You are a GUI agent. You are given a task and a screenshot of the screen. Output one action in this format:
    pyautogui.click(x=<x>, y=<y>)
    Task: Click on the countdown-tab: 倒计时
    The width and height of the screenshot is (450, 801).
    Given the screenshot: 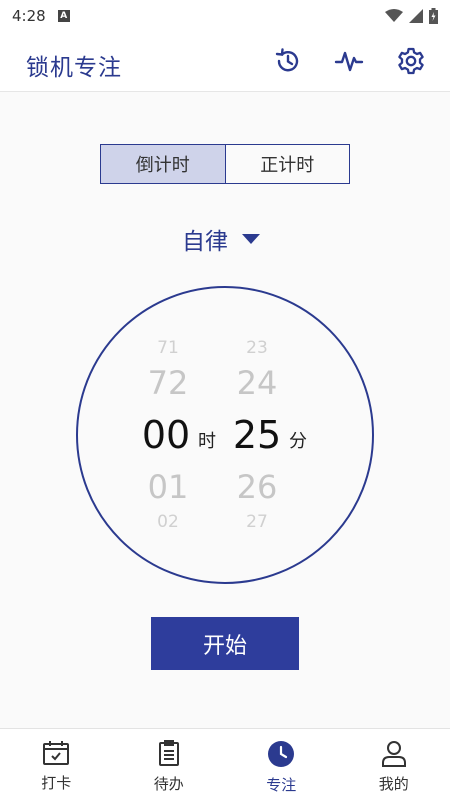 What is the action you would take?
    pyautogui.click(x=163, y=164)
    